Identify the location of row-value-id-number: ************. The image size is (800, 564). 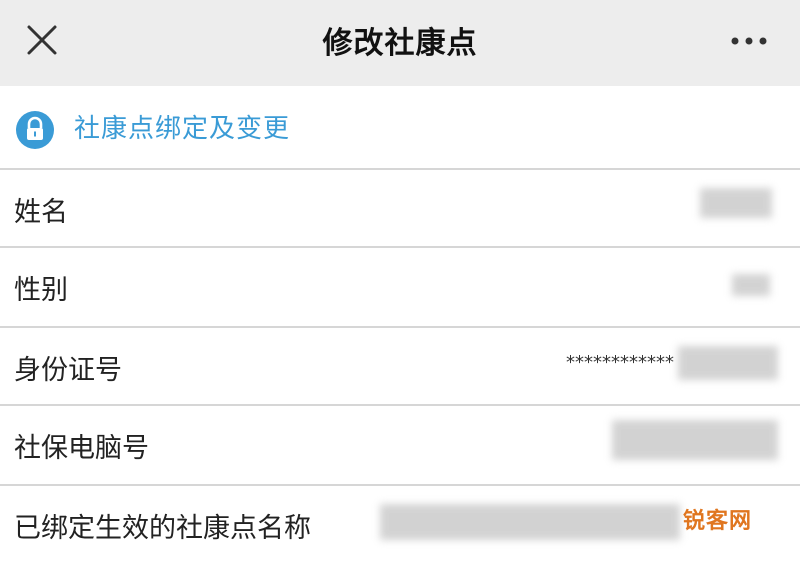
(620, 362).